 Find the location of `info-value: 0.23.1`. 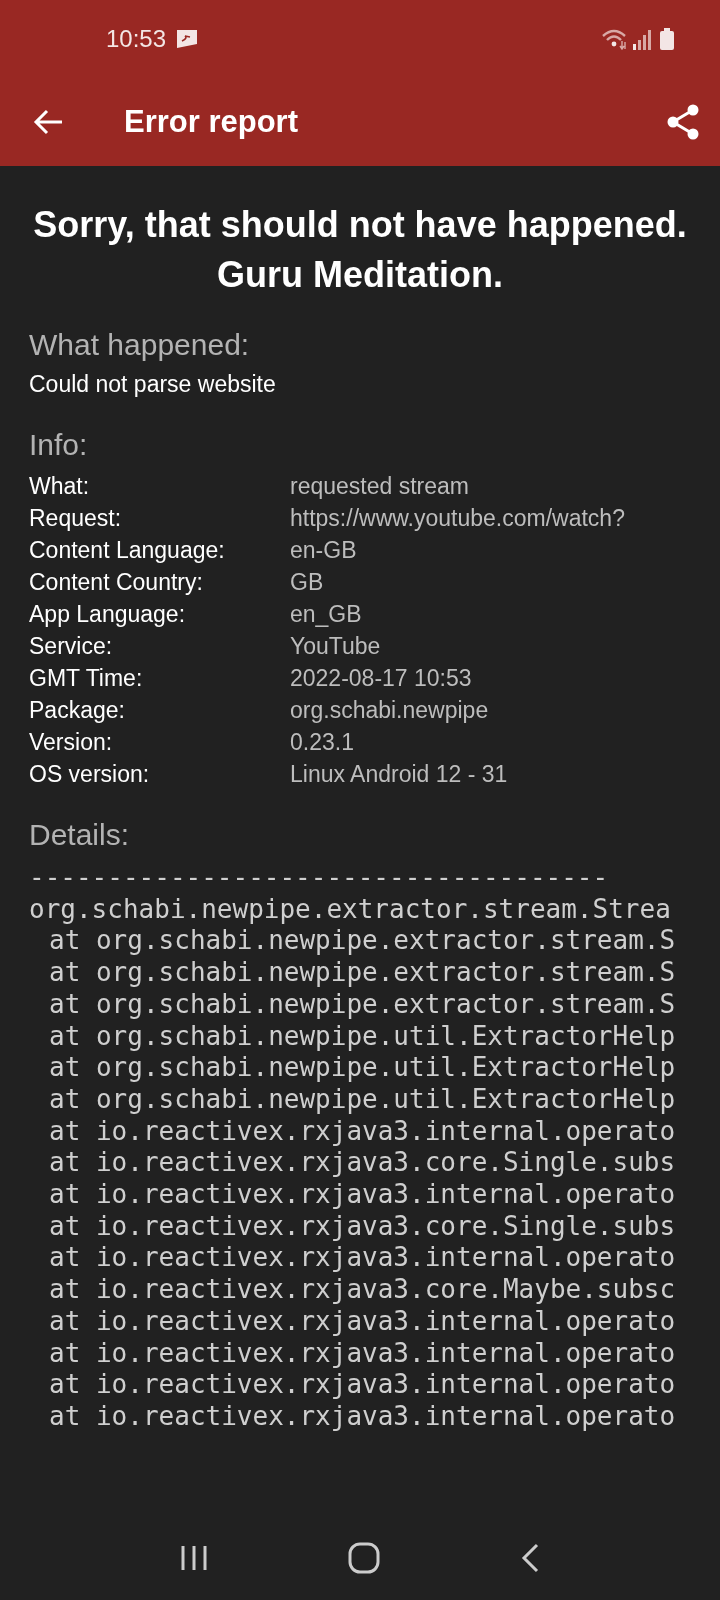

info-value: 0.23.1 is located at coordinates (322, 742).